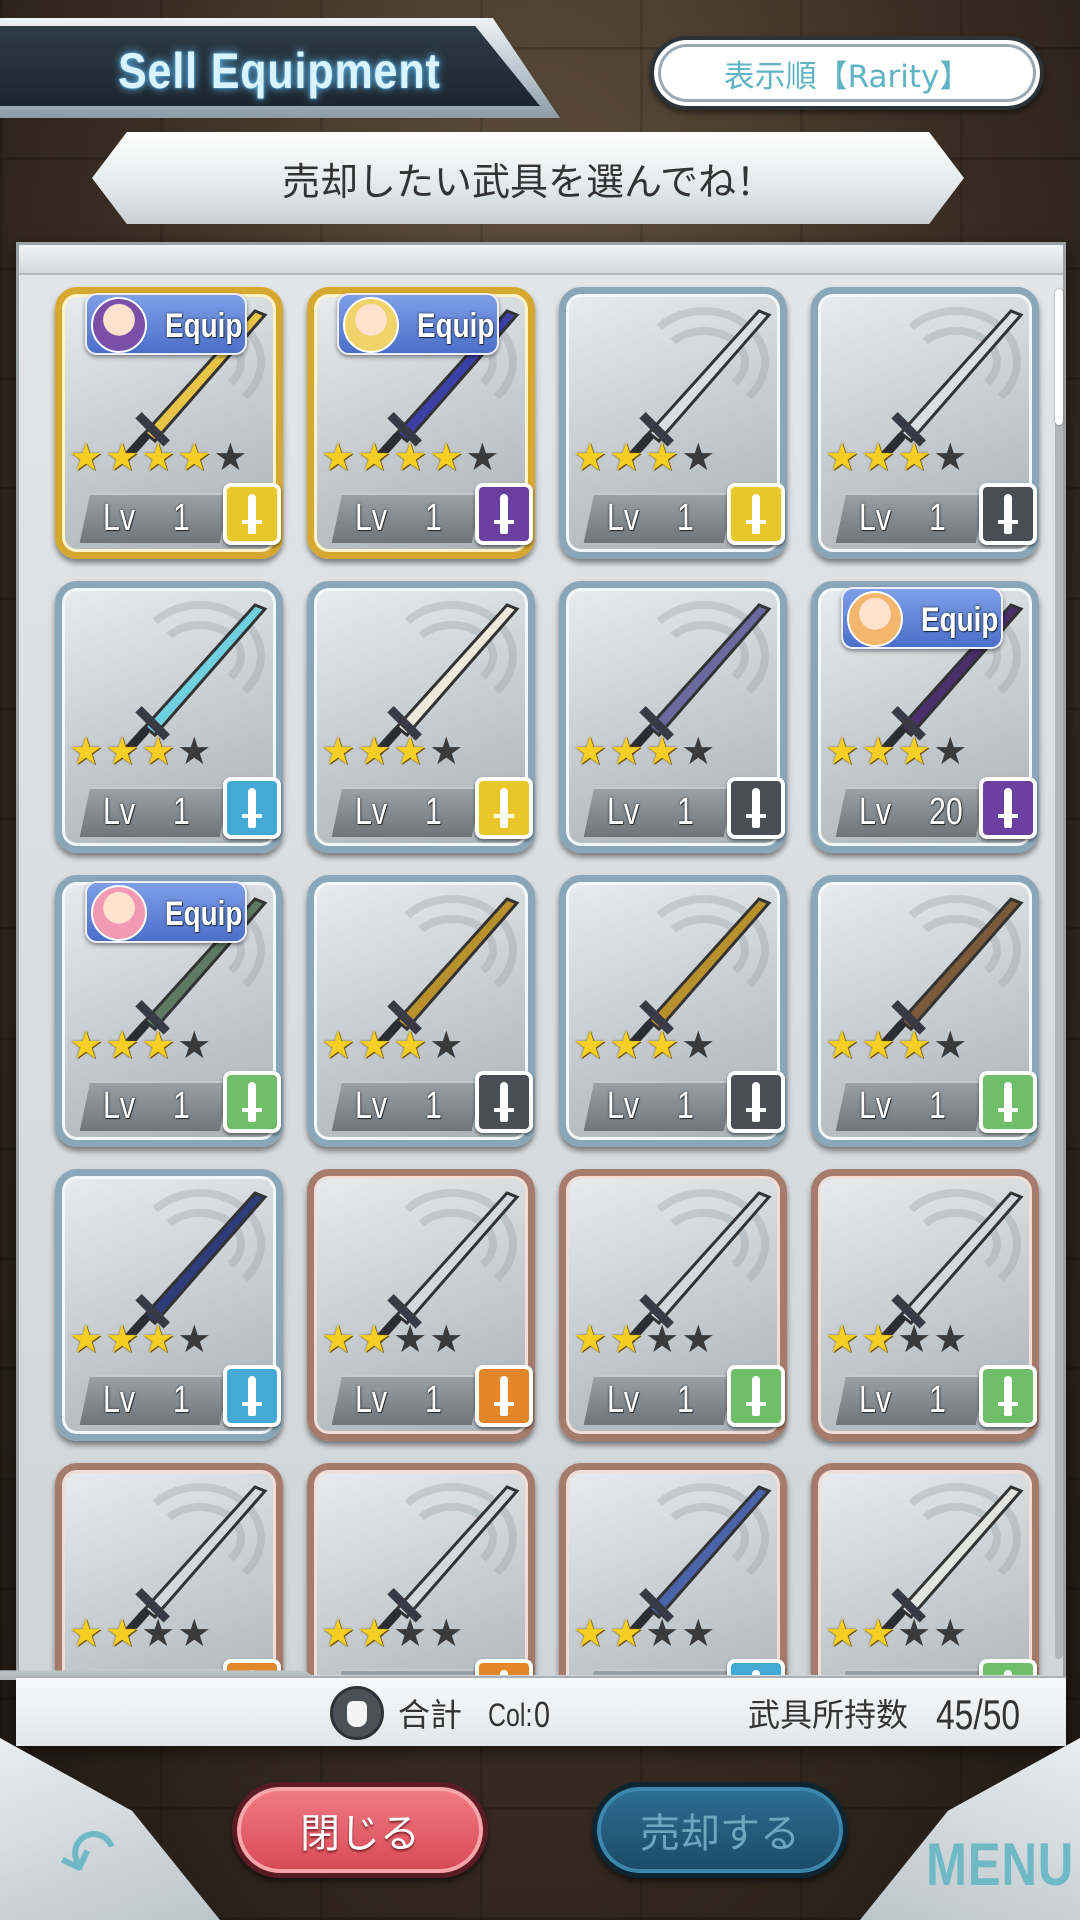 This screenshot has height=1920, width=1080. What do you see at coordinates (510, 1715) in the screenshot?
I see `col-label: Col:` at bounding box center [510, 1715].